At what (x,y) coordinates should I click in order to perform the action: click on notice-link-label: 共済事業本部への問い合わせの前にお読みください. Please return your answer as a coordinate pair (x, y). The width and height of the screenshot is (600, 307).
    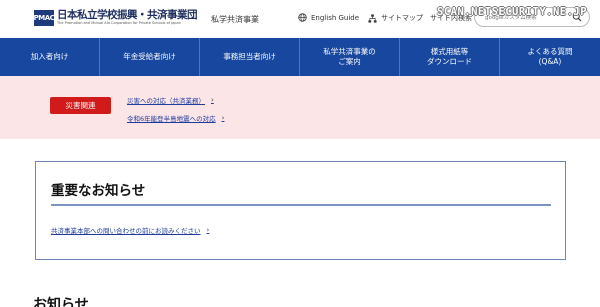
    Looking at the image, I should click on (126, 231).